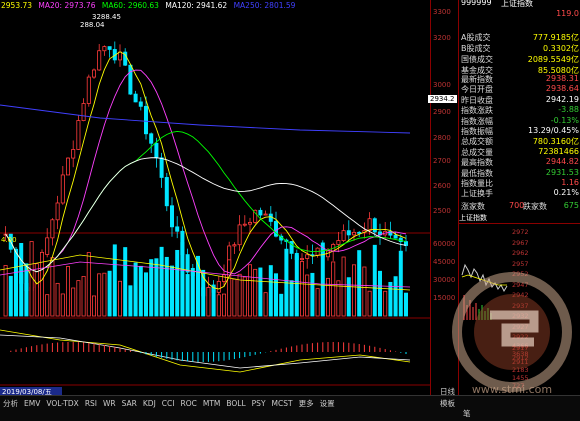 Image resolution: width=580 pixels, height=421 pixels. What do you see at coordinates (9, 240) in the screenshot?
I see `volume-legend: 4.00` at bounding box center [9, 240].